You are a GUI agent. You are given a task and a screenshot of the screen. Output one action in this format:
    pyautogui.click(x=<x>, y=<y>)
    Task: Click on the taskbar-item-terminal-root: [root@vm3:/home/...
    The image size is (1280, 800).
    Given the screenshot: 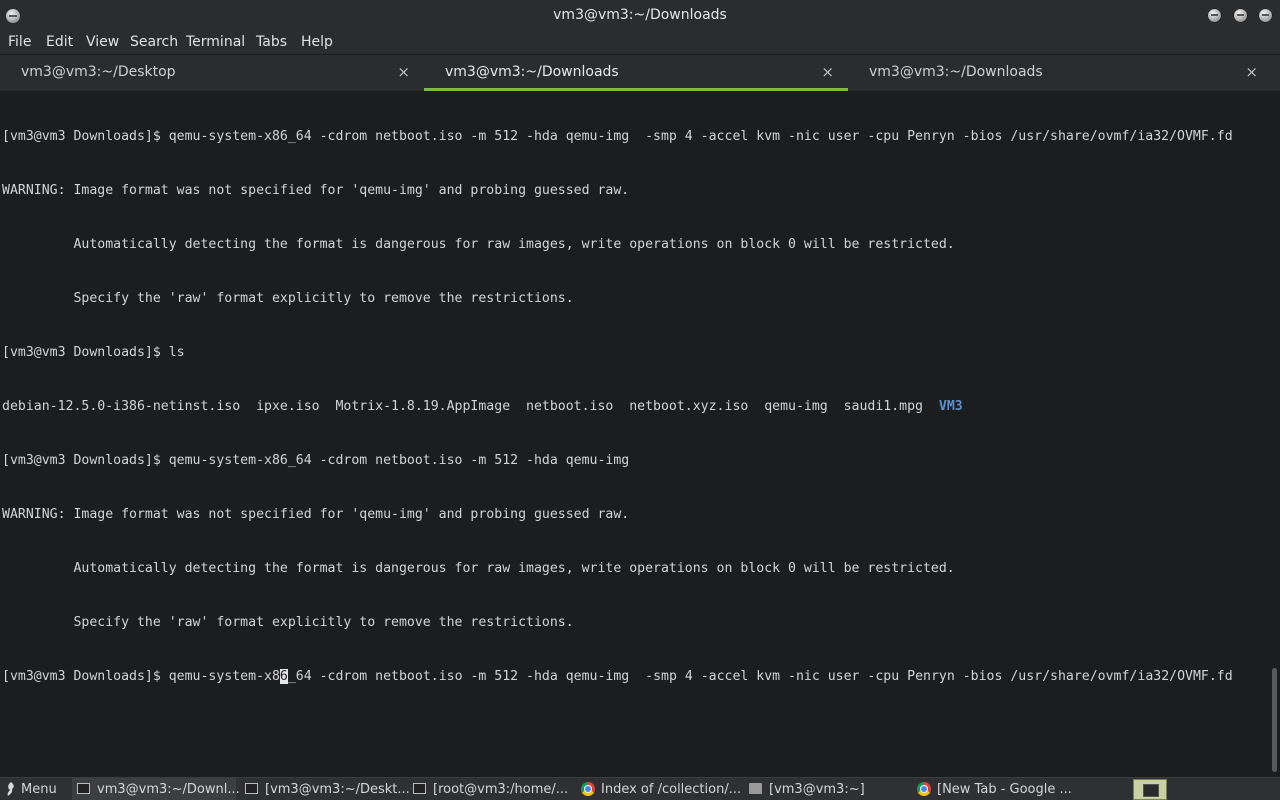 What is the action you would take?
    pyautogui.click(x=490, y=789)
    